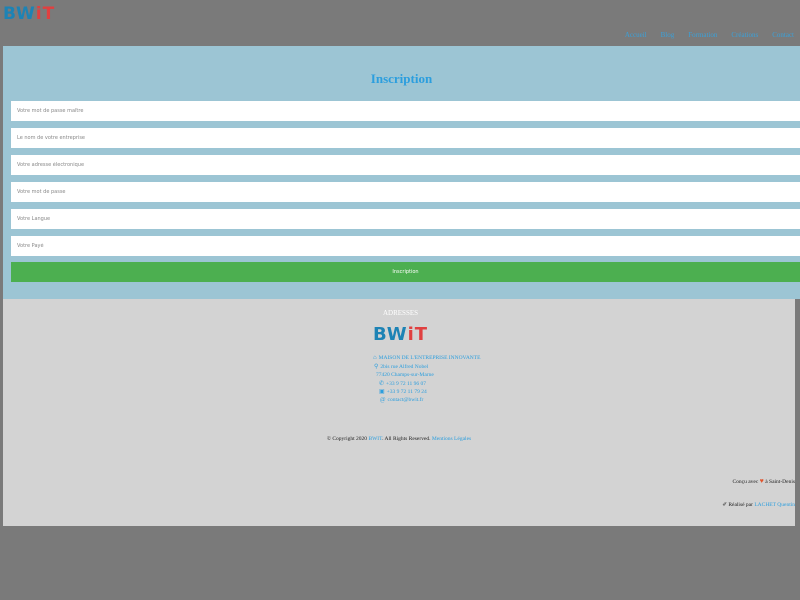 The width and height of the screenshot is (800, 600). Describe the element at coordinates (429, 358) in the screenshot. I see `address-company-text: MAISON DE L'ENTREPRISE INNOVANTE` at that location.